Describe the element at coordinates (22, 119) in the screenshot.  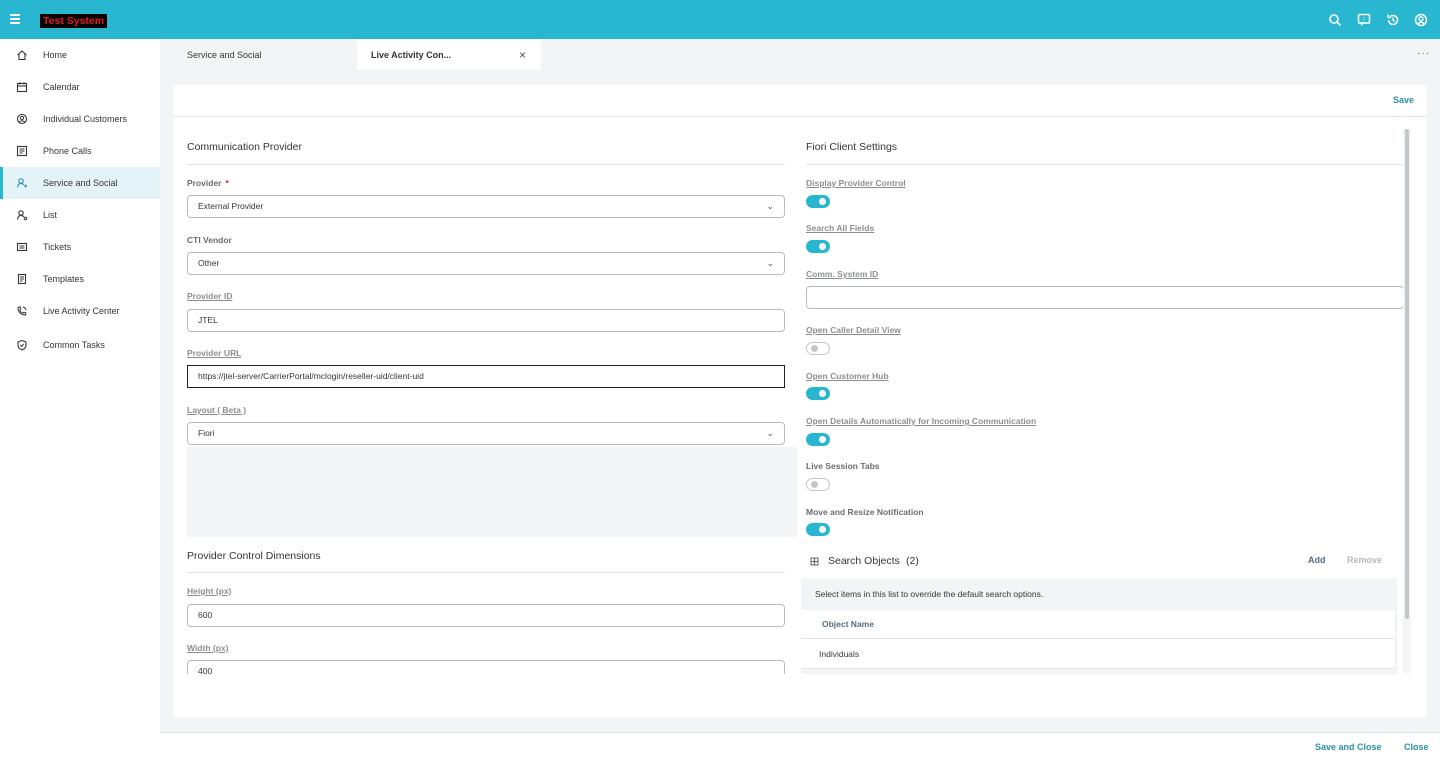
I see `customer-icon` at that location.